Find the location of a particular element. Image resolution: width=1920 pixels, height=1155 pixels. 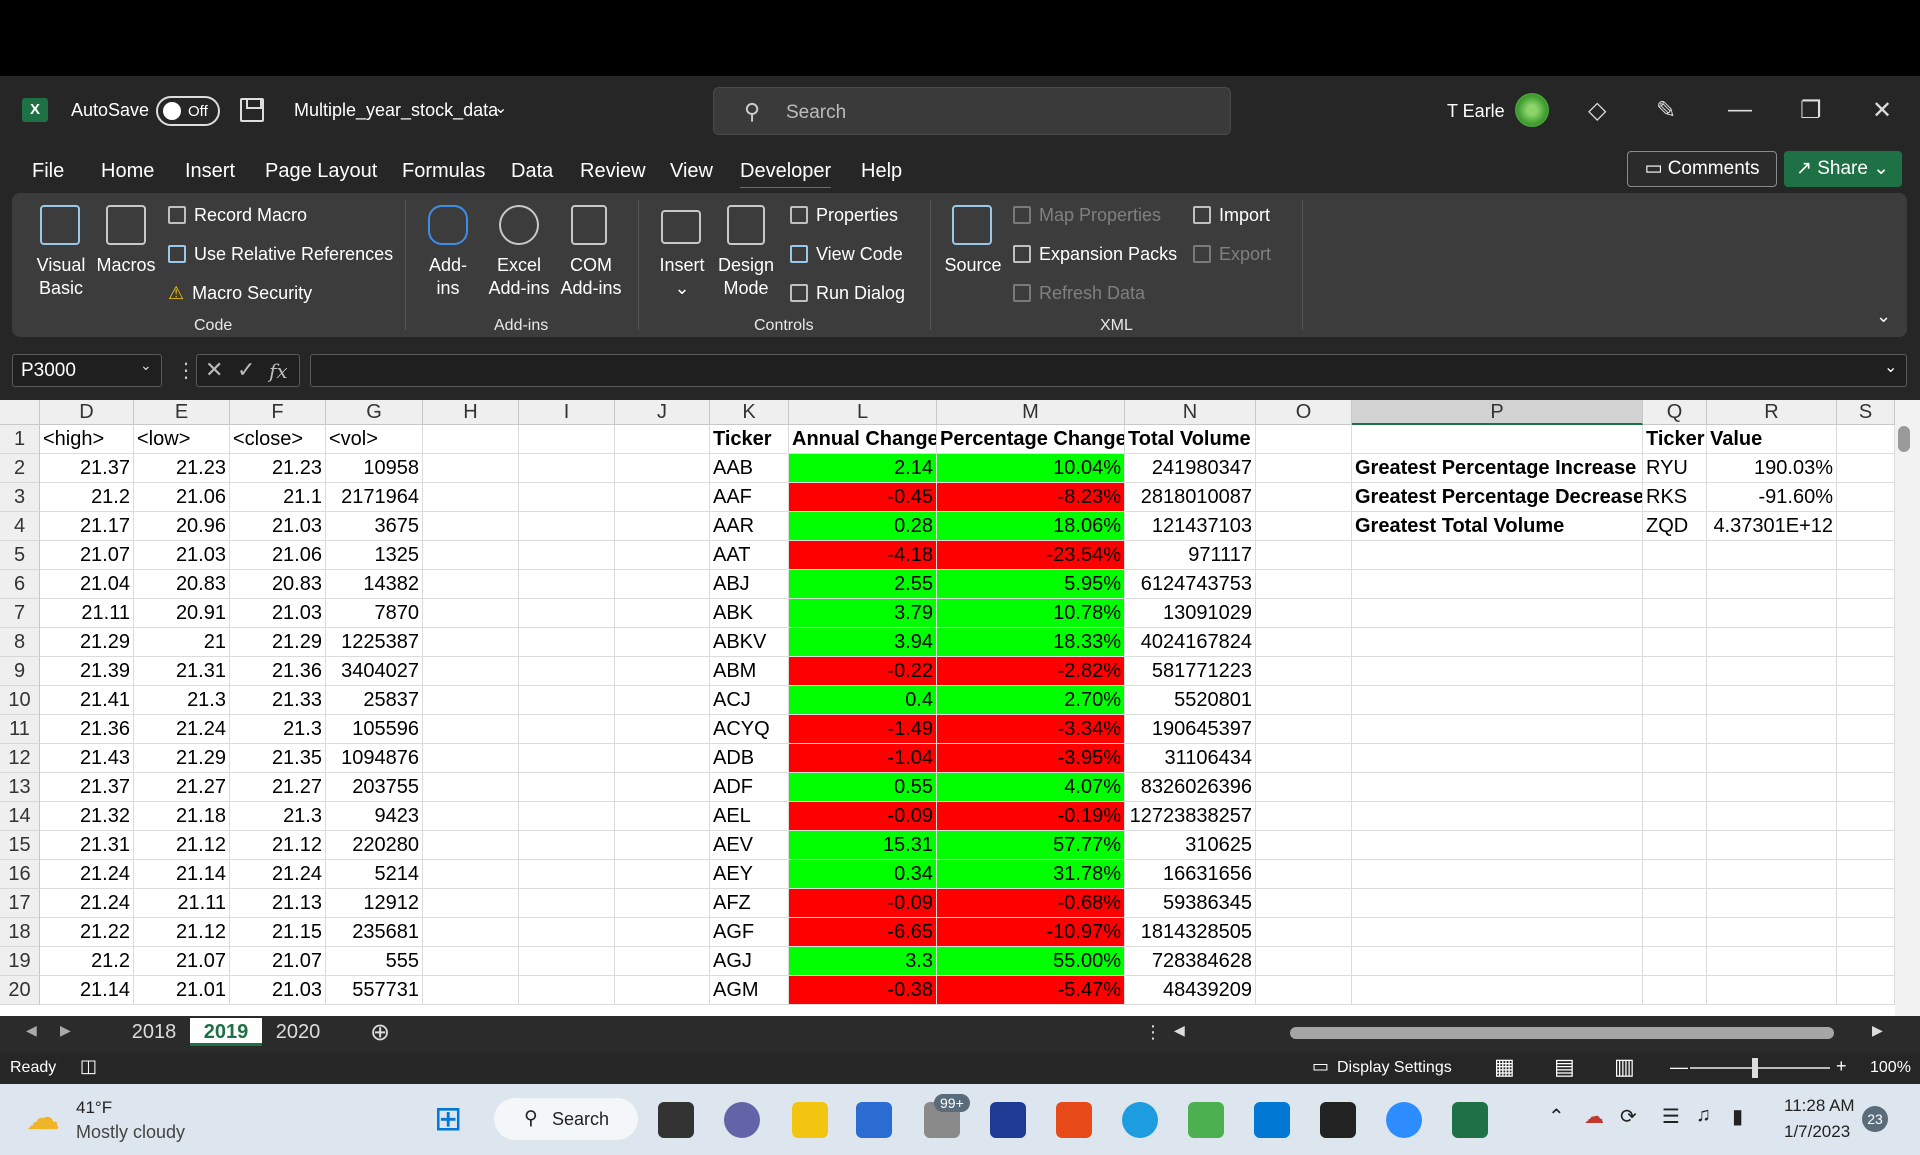

cell-o9 is located at coordinates (1304, 671).